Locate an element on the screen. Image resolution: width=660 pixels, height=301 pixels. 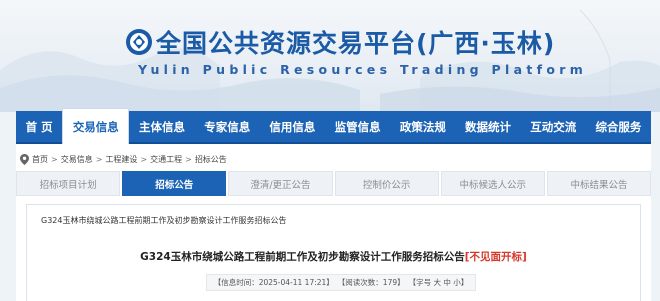
breadcrumb-transport: 交通工程 is located at coordinates (166, 159).